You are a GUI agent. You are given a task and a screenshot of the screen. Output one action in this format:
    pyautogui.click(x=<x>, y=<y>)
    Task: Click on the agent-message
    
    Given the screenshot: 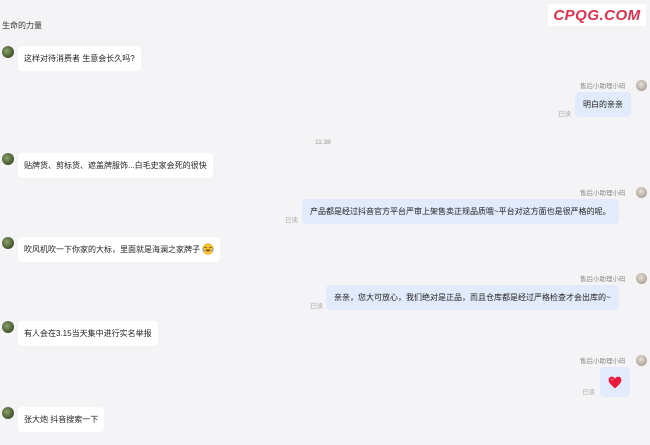 What is the action you would take?
    pyautogui.click(x=615, y=382)
    